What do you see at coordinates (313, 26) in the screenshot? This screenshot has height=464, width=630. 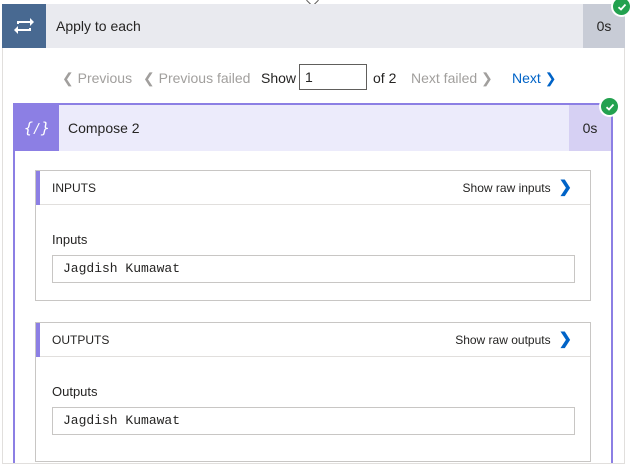 I see `apply-to-each-header: Apply to each 0s` at bounding box center [313, 26].